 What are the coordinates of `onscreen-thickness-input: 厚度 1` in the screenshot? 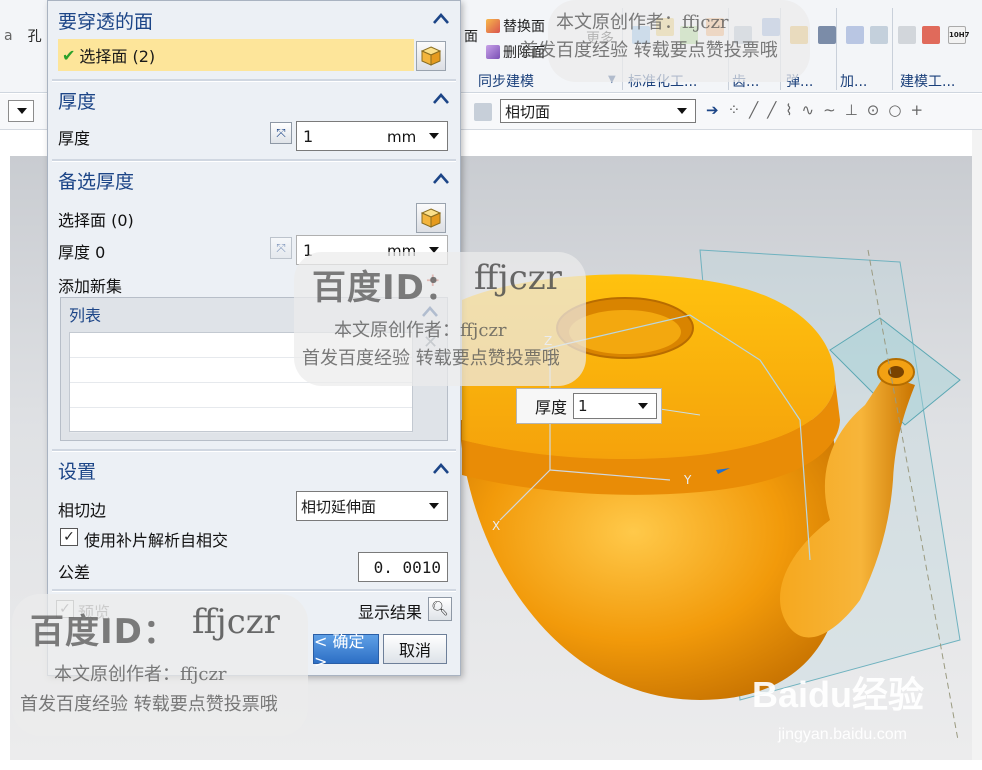 It's located at (589, 406).